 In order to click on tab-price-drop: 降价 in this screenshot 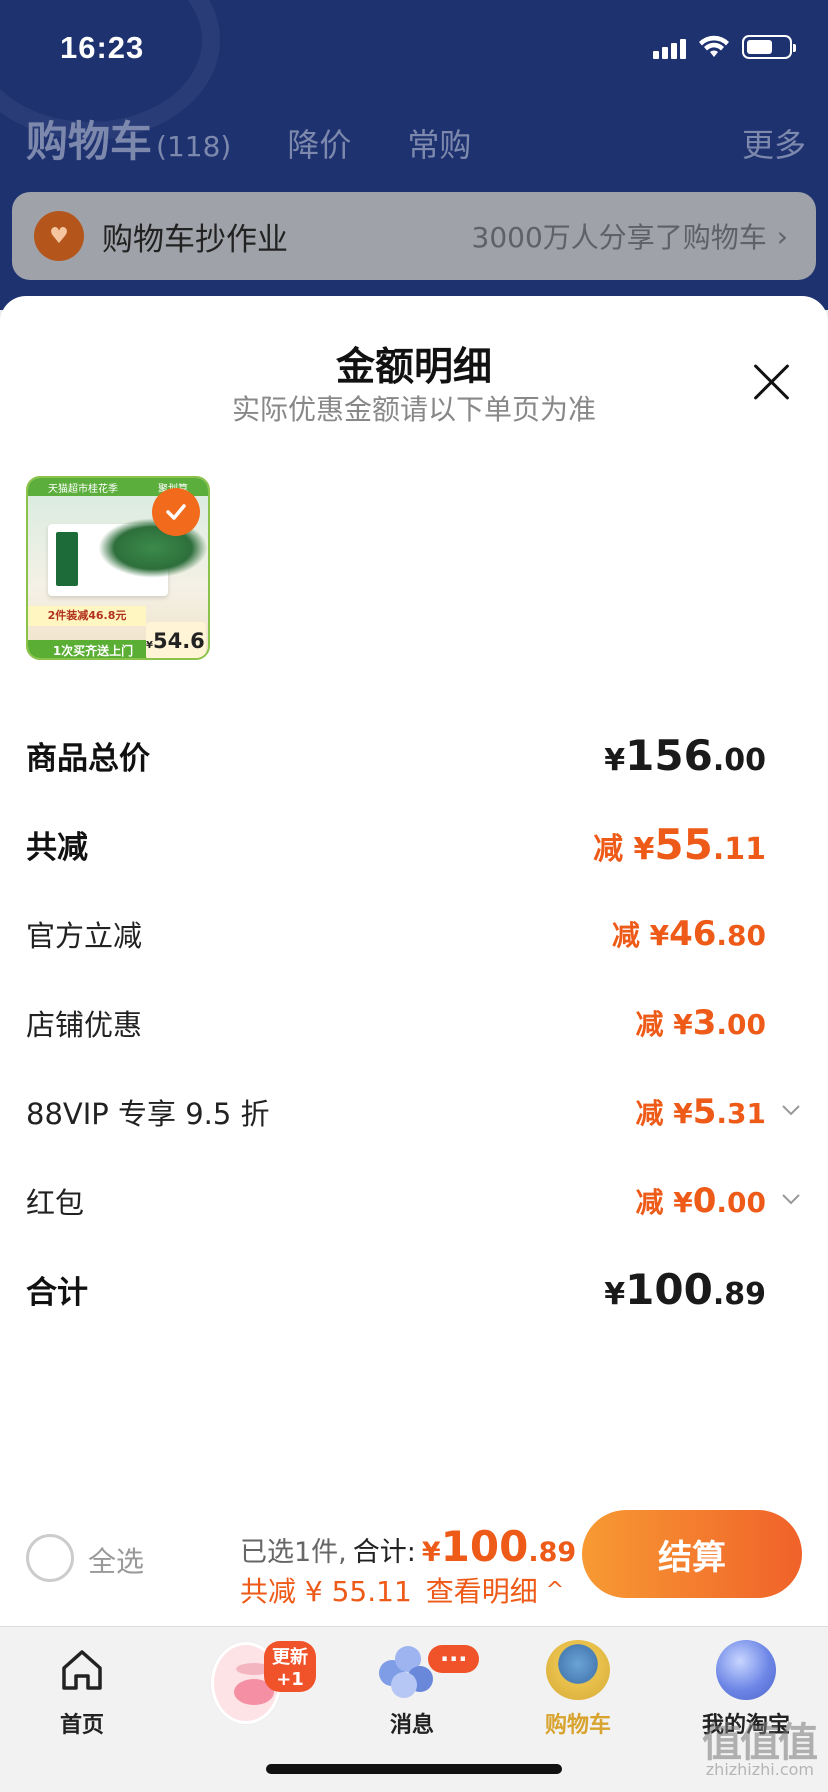, I will do `click(319, 143)`.